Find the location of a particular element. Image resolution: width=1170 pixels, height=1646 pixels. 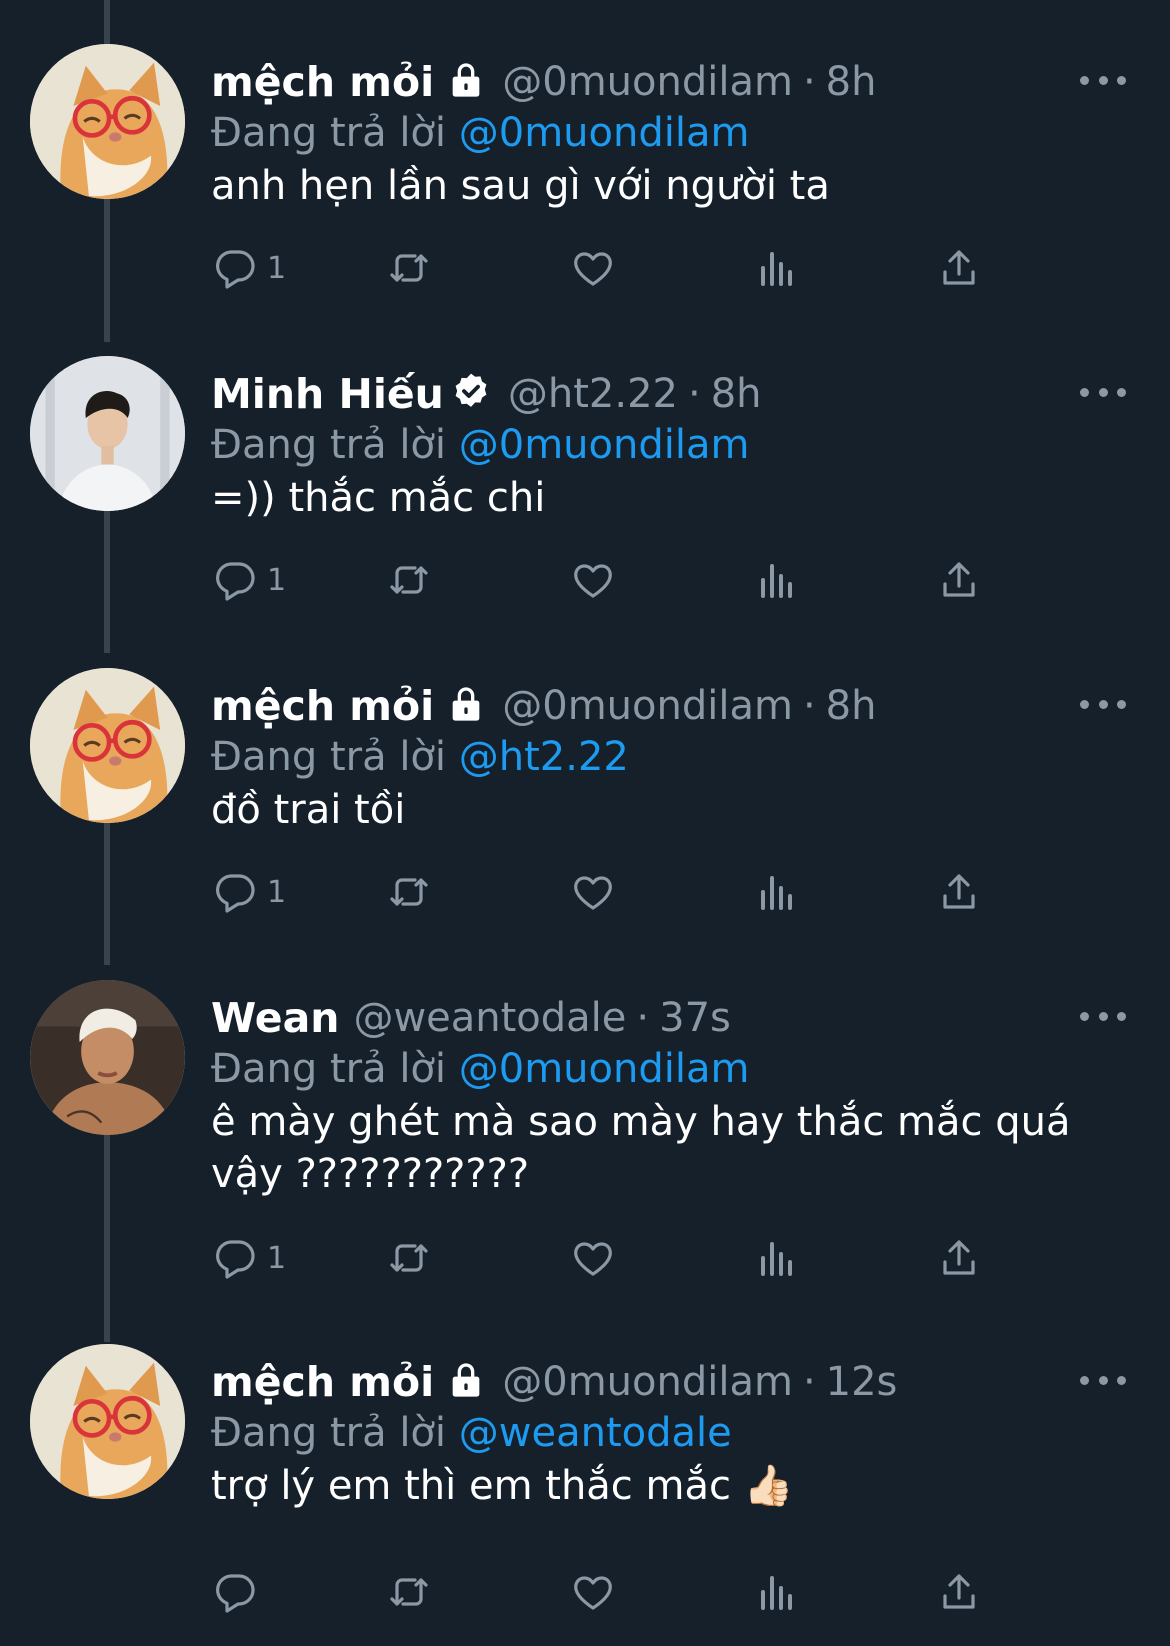

timestamp: 12s is located at coordinates (862, 1382).